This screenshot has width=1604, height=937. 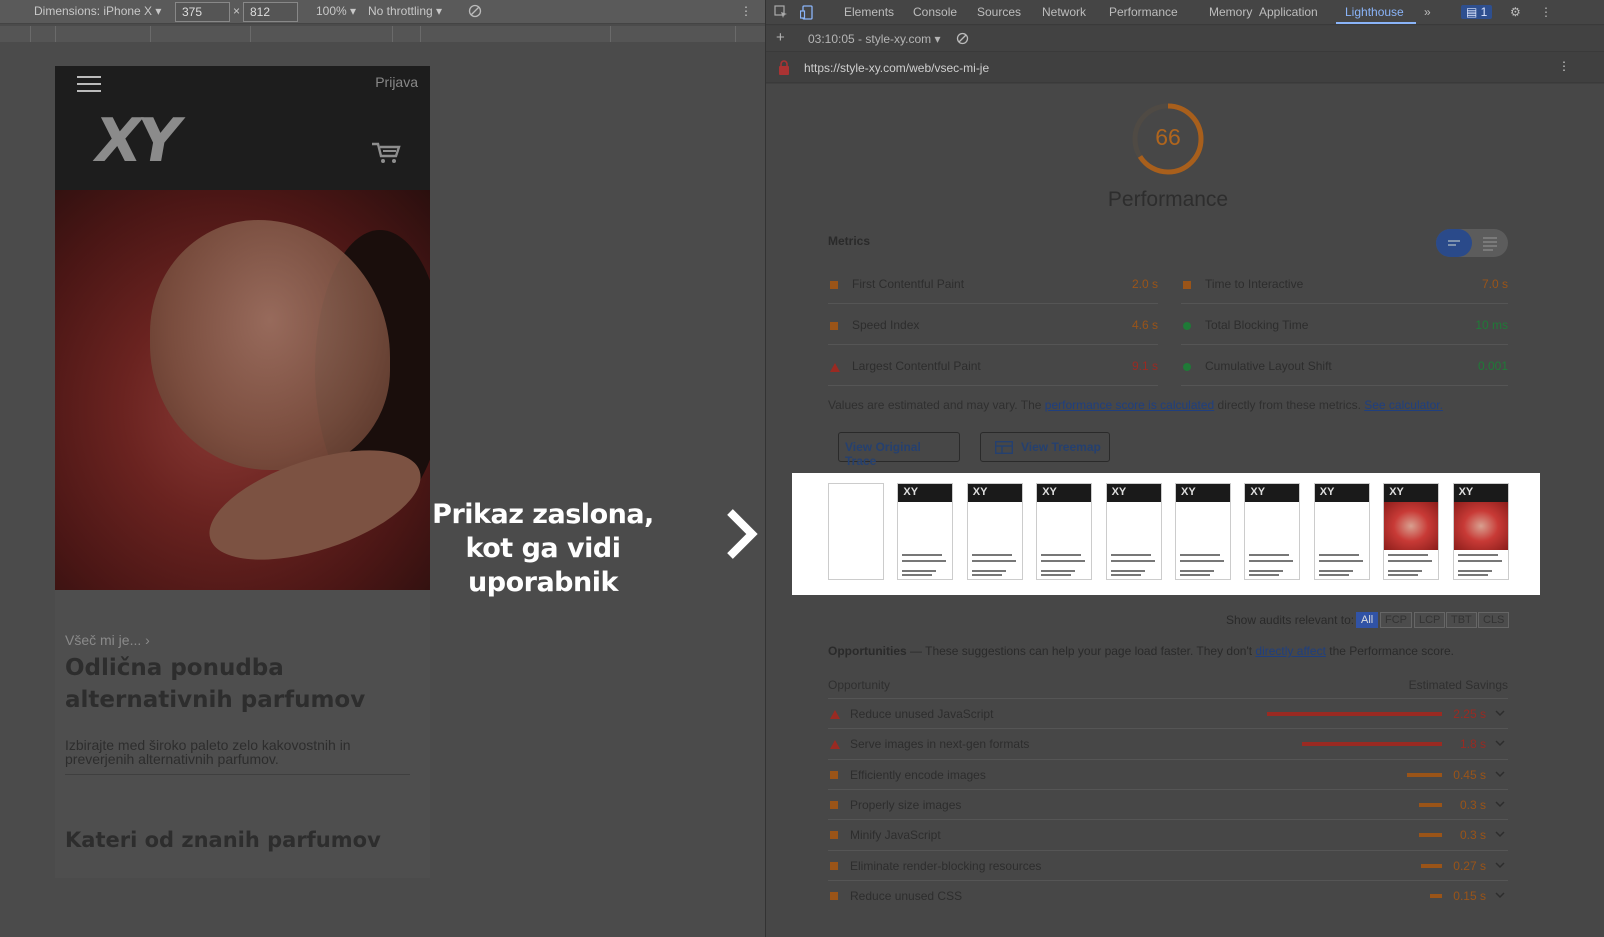 What do you see at coordinates (1168, 743) in the screenshot?
I see `opportunity-row: Serve images in next-gen formats 1.8 s` at bounding box center [1168, 743].